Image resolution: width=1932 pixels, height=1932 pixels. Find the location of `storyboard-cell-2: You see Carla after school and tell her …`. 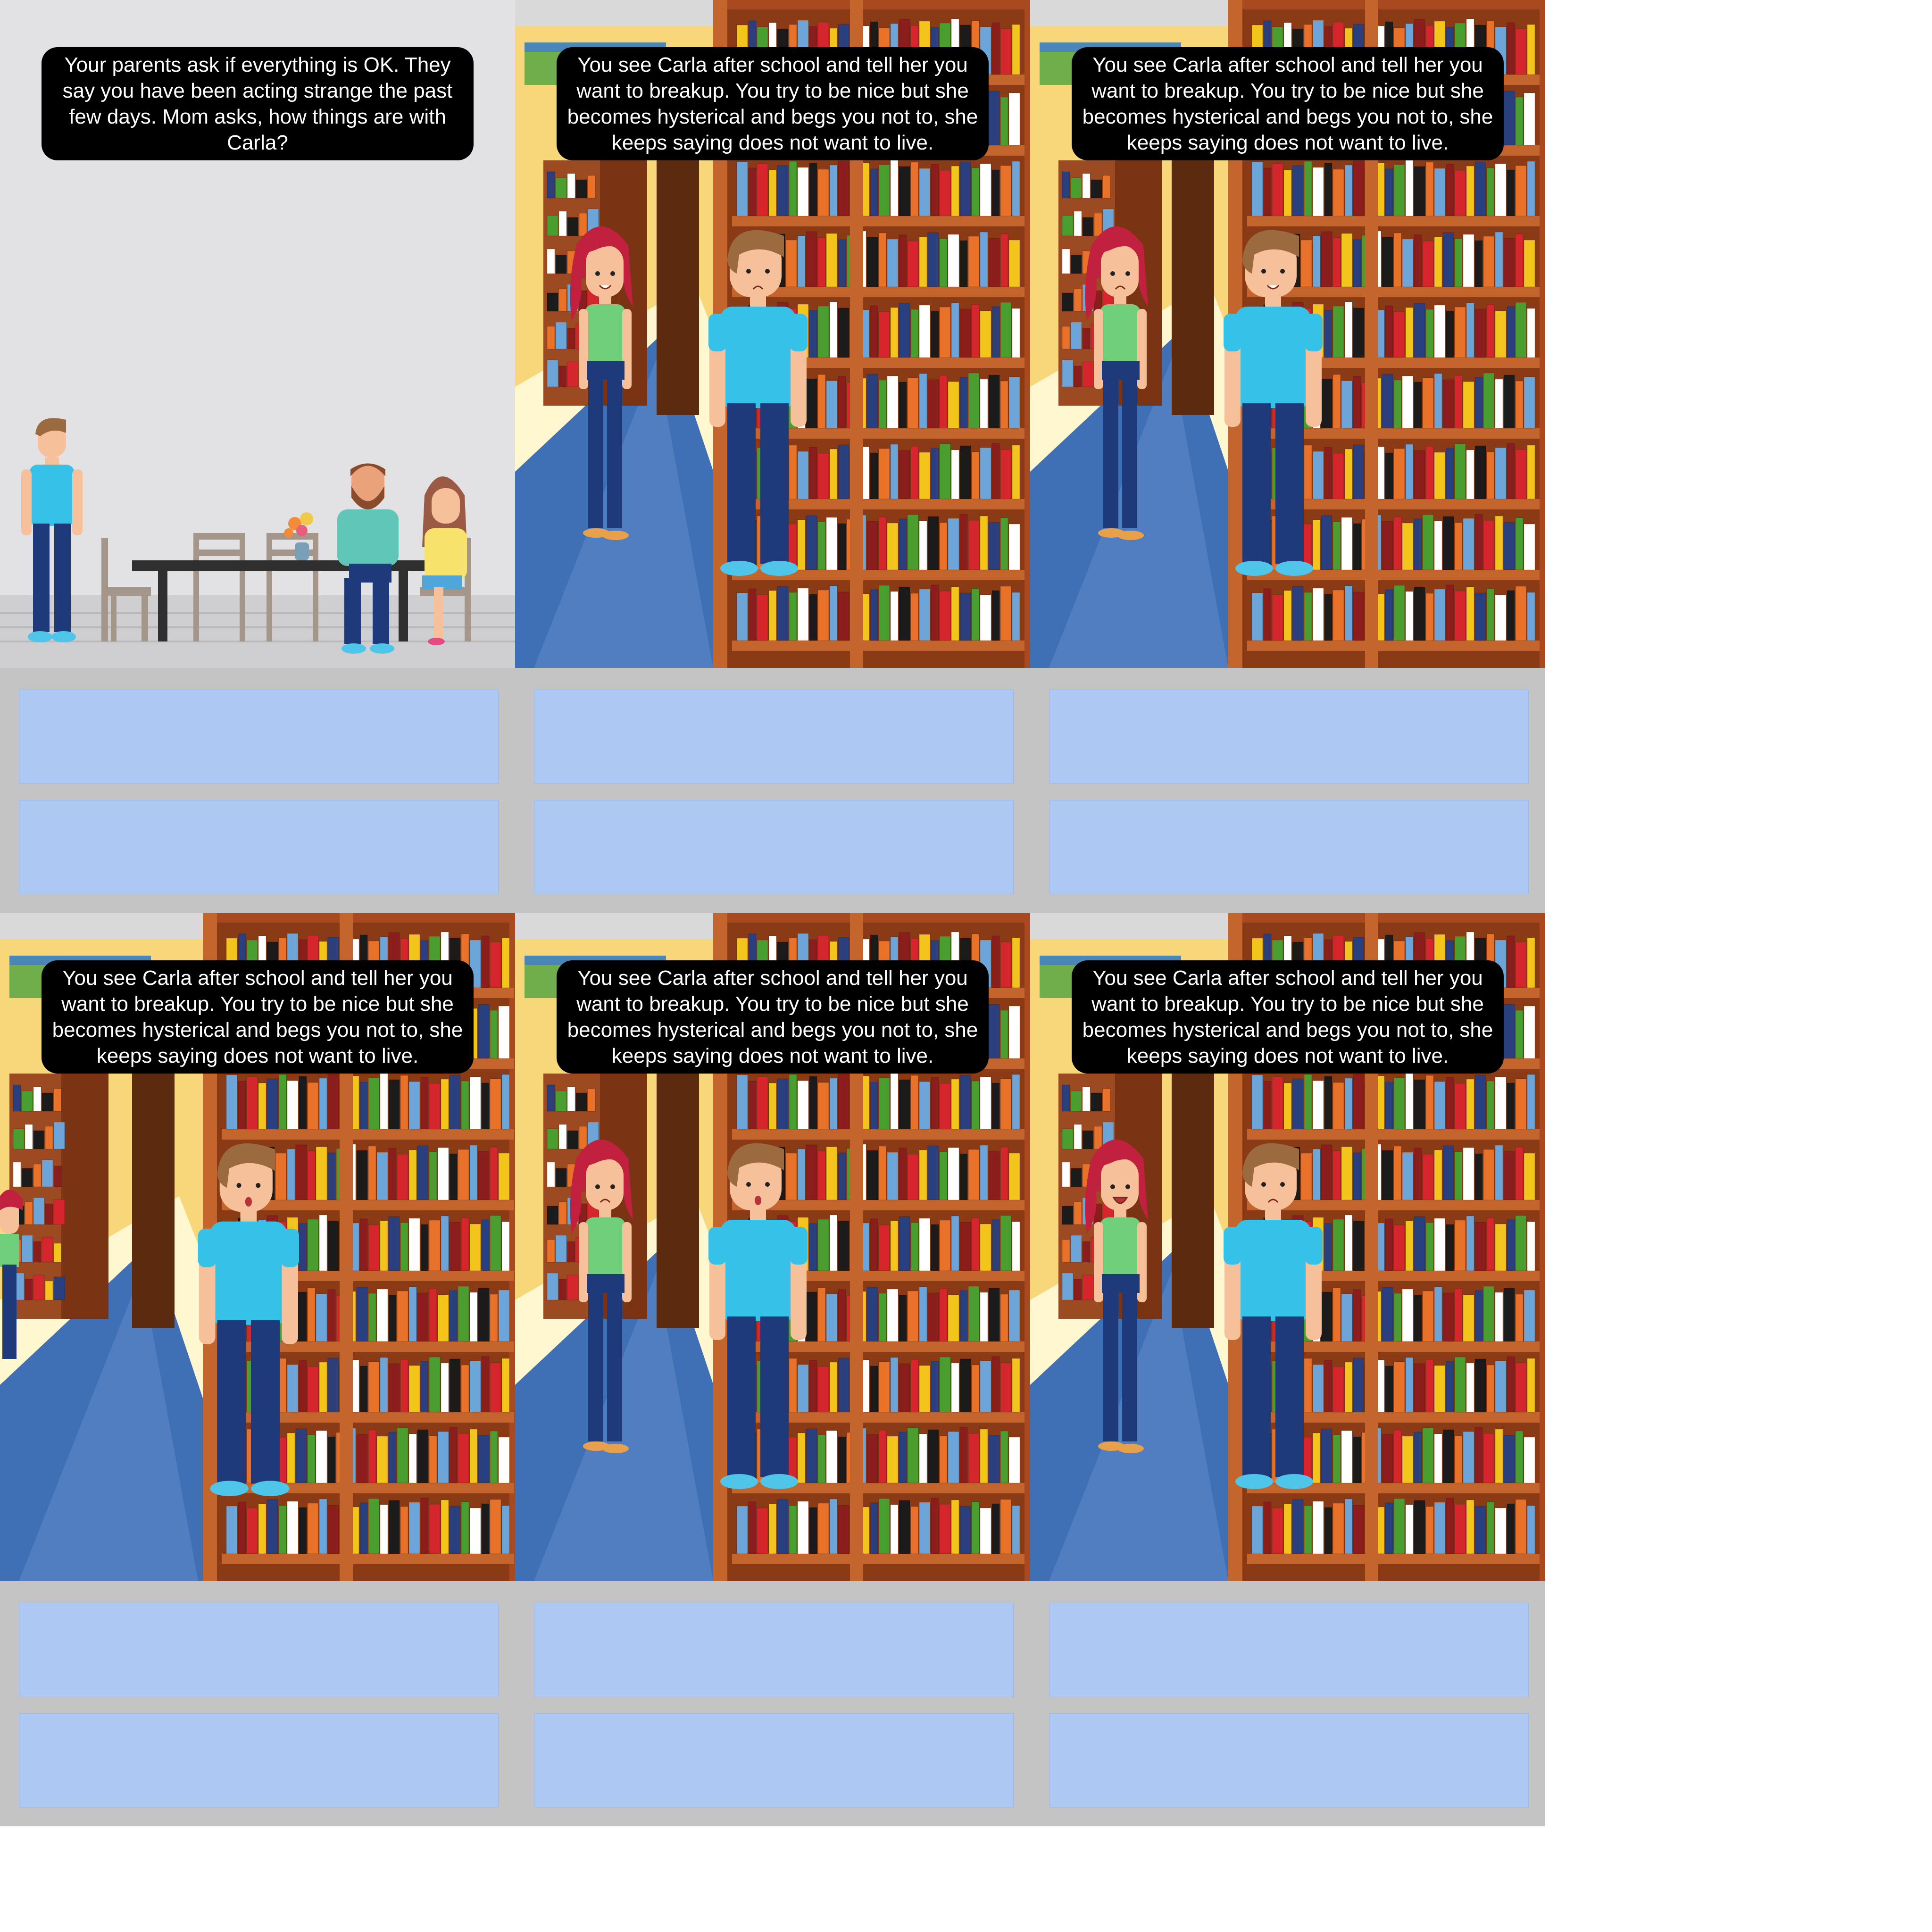

storyboard-cell-2: You see Carla after school and tell her … is located at coordinates (773, 456).